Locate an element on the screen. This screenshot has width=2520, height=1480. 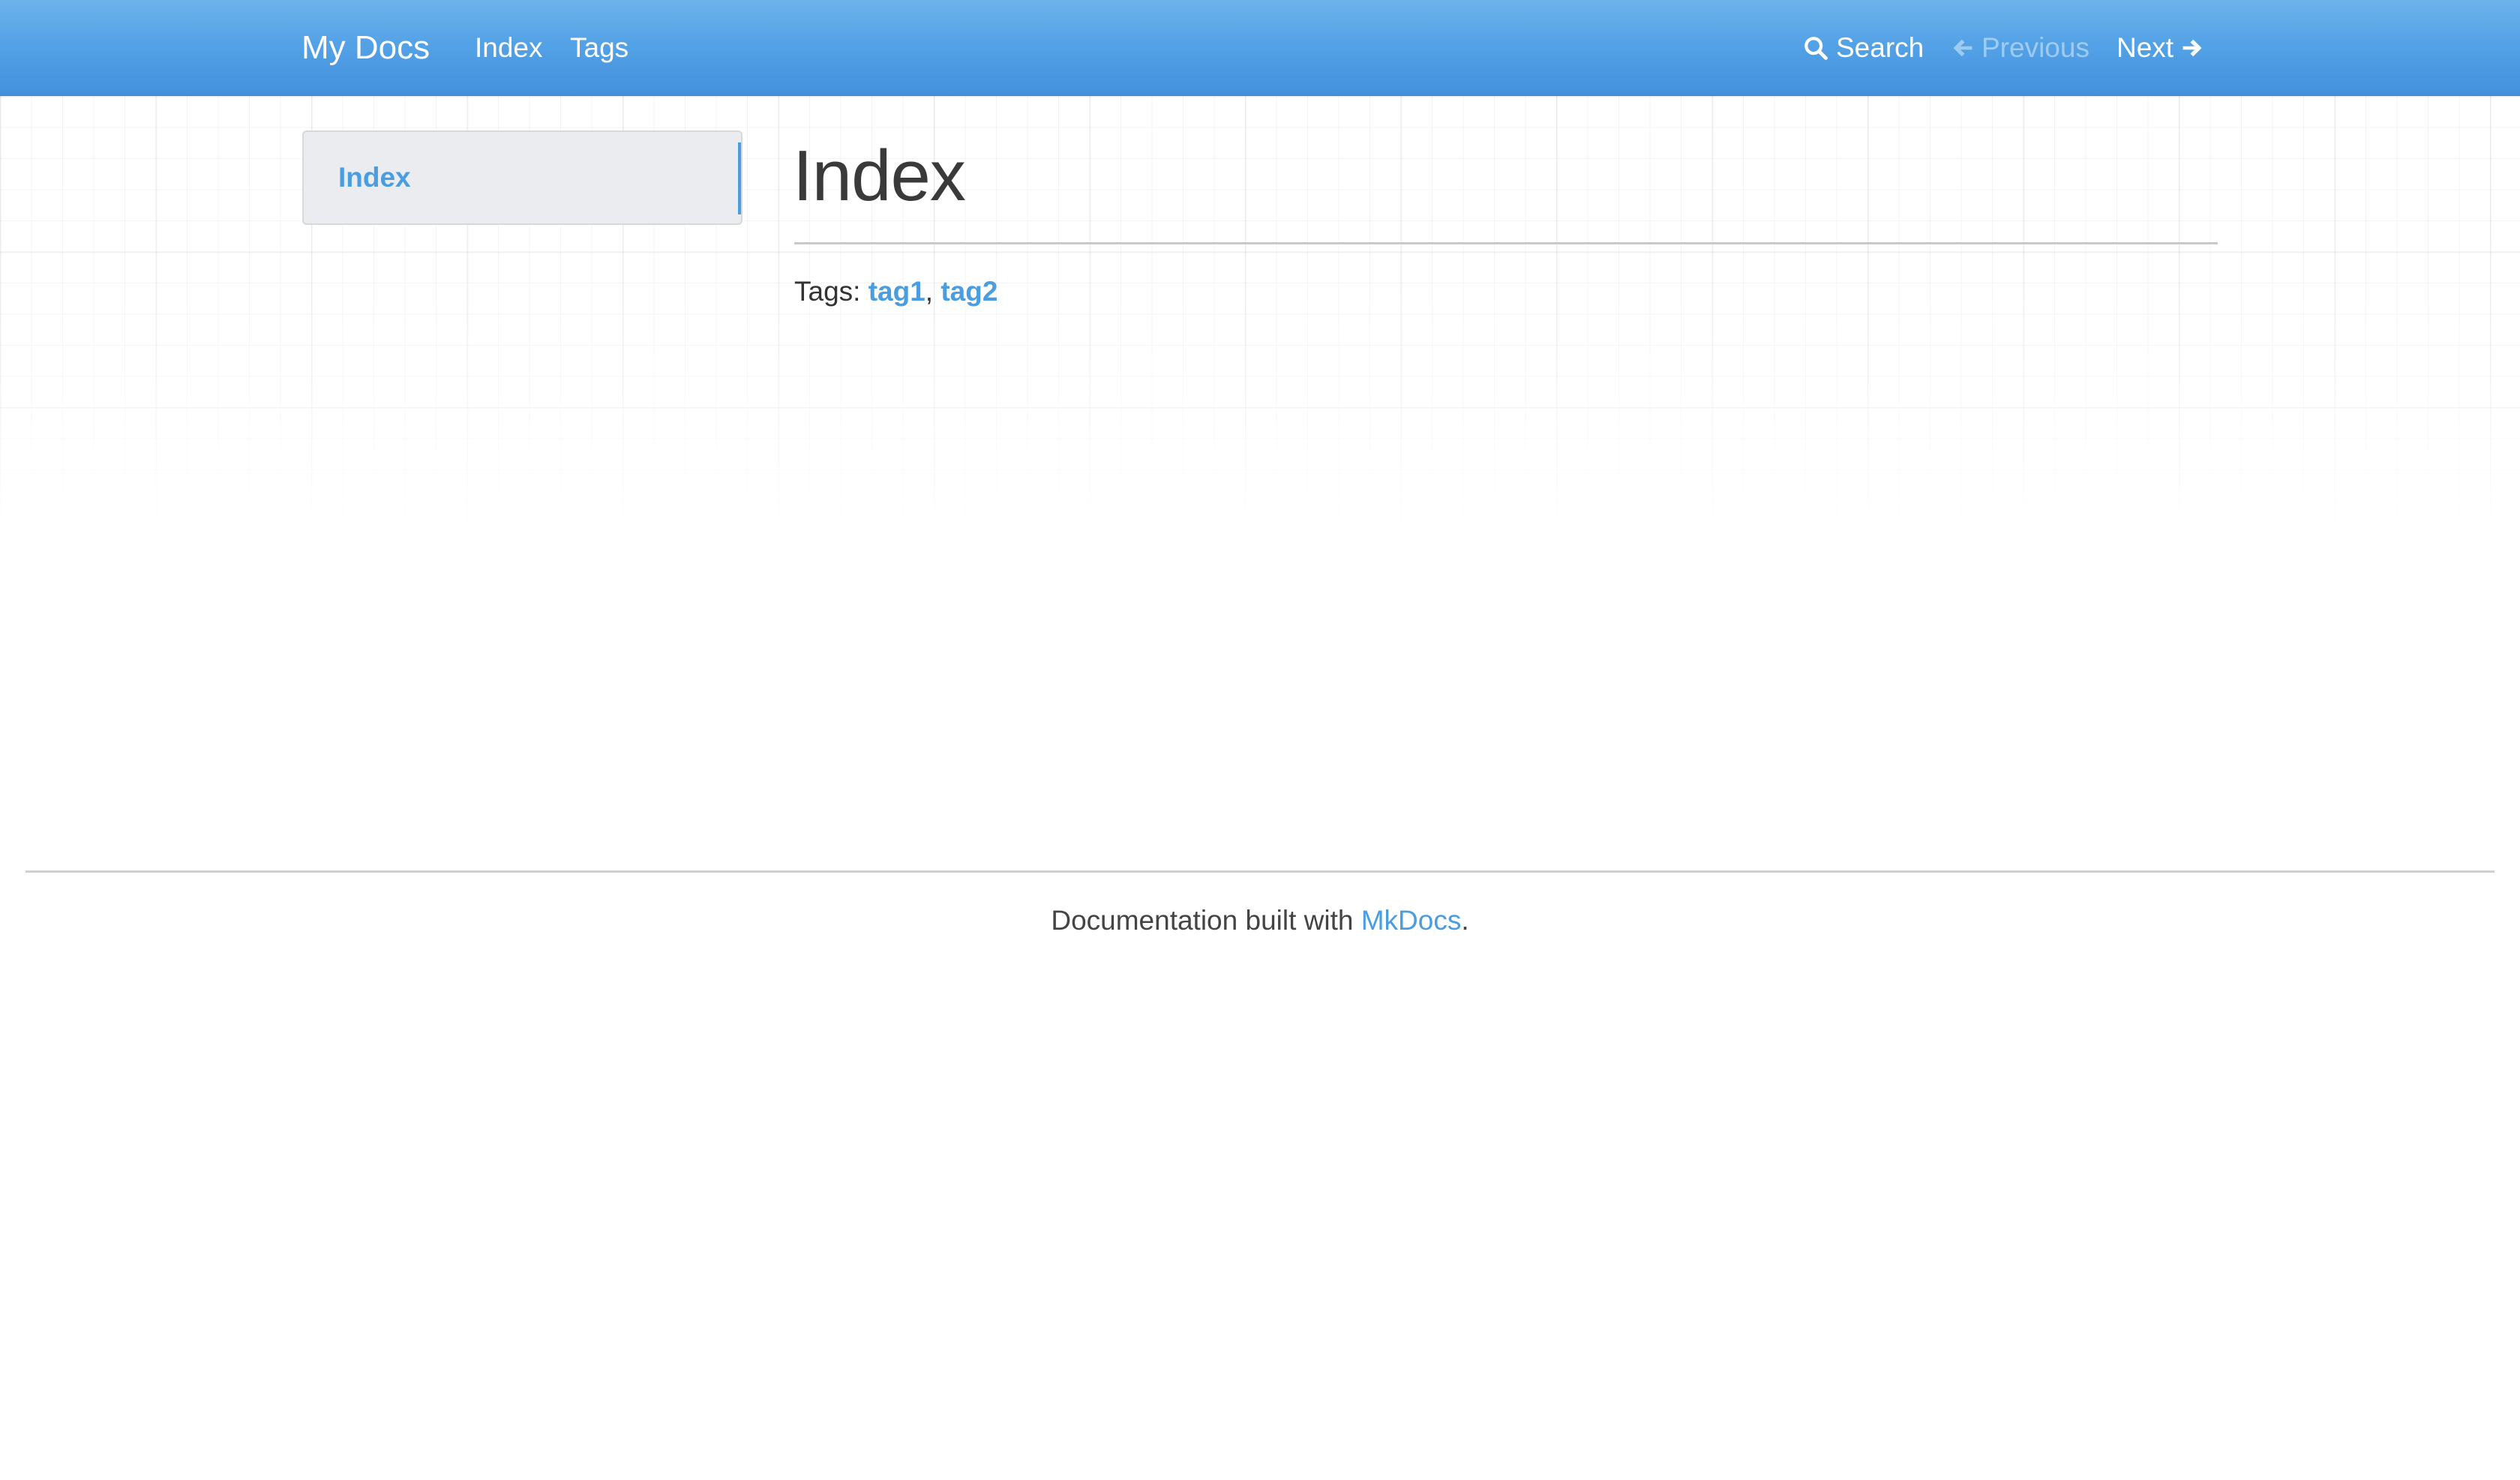
mkdocs-link: MkDocs is located at coordinates (1411, 920).